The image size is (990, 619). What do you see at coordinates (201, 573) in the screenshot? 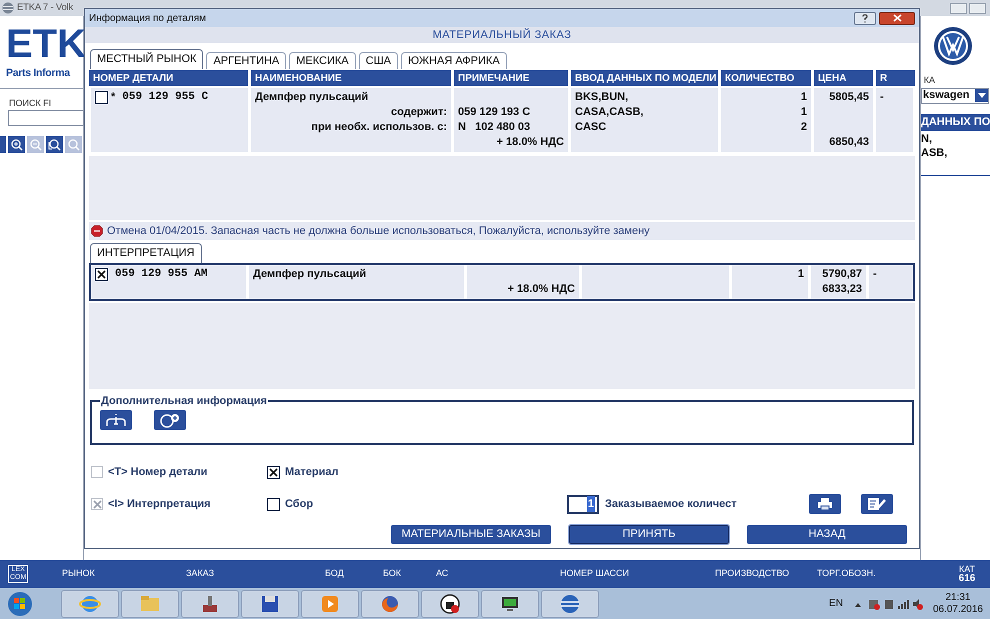
I see `status-label: ЗАКАЗ` at bounding box center [201, 573].